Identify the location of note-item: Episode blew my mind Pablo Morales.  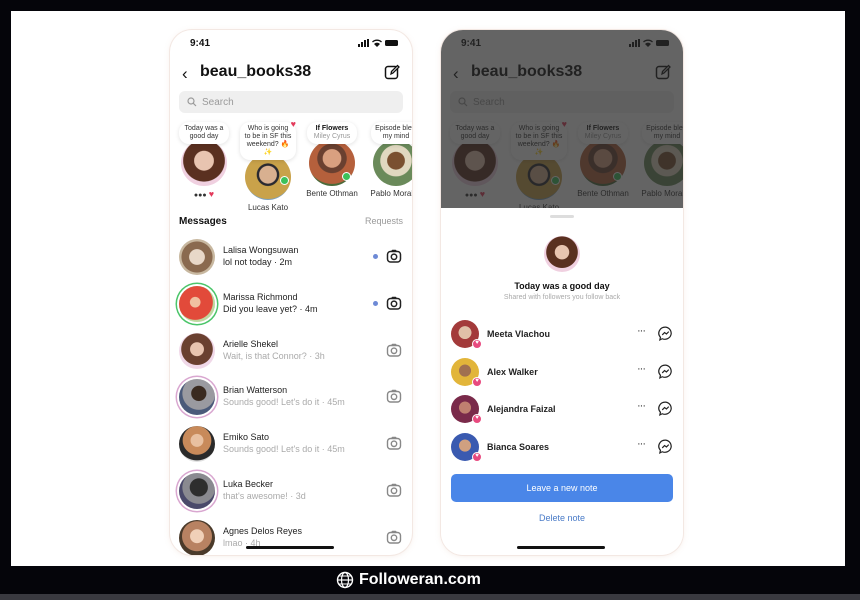
(389, 160).